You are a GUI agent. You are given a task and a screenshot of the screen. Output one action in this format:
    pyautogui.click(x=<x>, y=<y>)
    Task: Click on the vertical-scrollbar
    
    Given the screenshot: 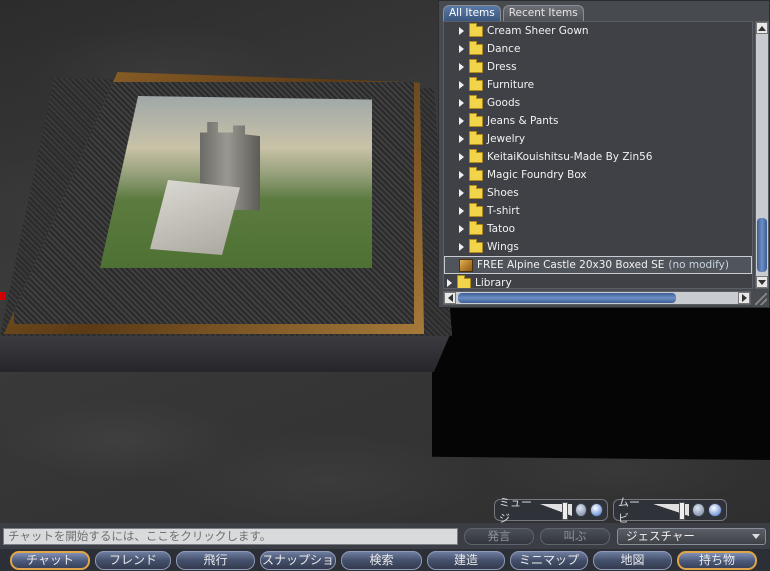 What is the action you would take?
    pyautogui.click(x=762, y=155)
    